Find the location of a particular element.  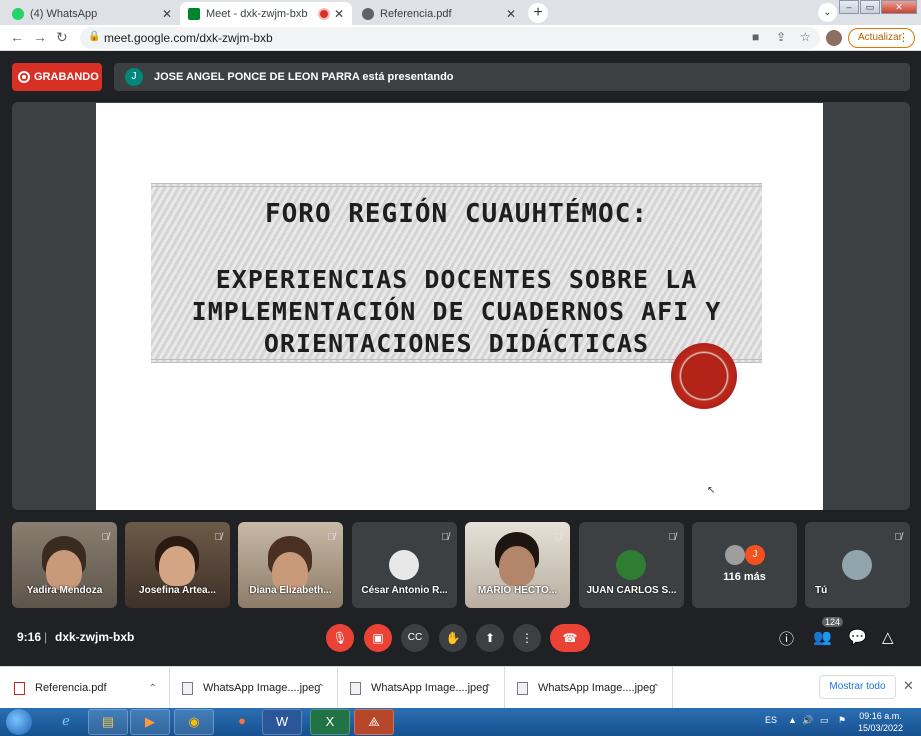

present-screen-button: ⬆ is located at coordinates (490, 638).